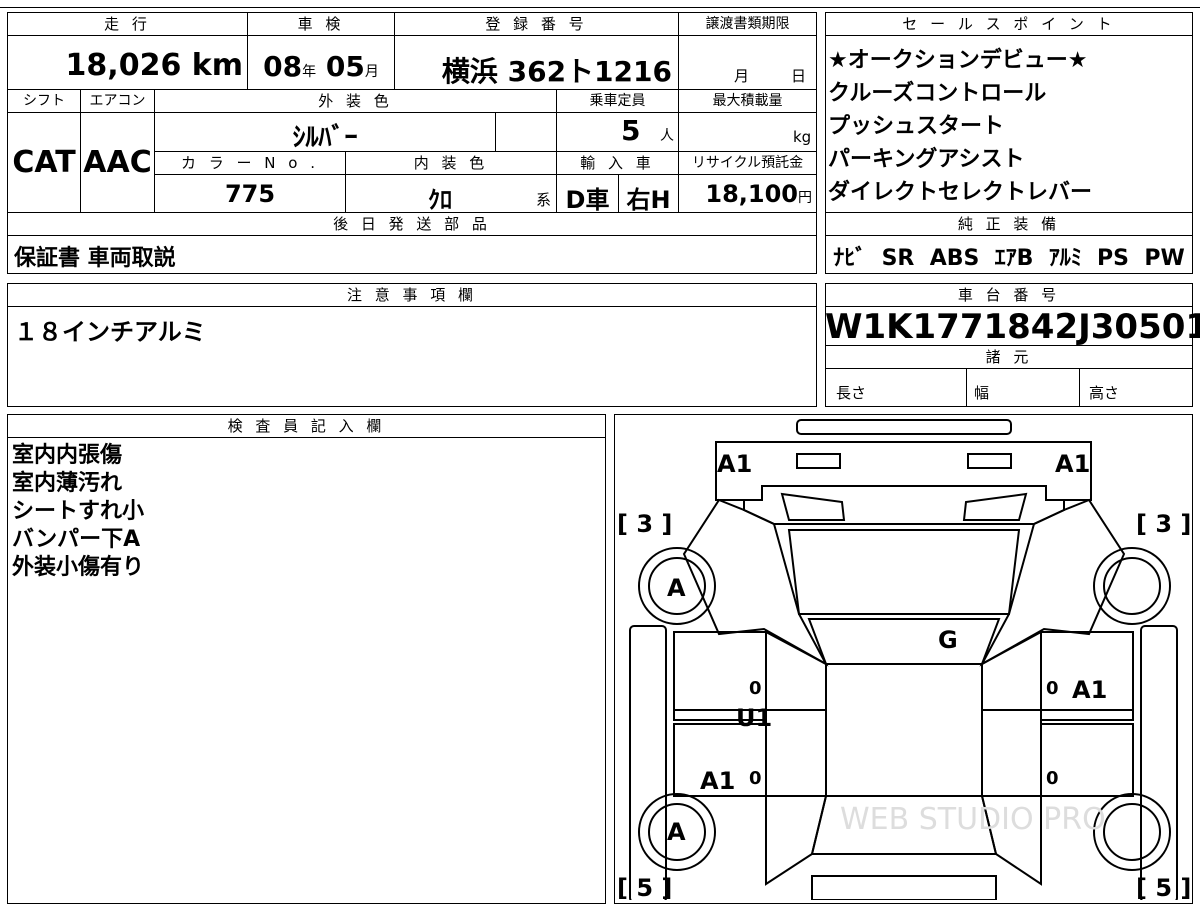 This screenshot has height=904, width=1200. I want to click on inspector-header: 検 査 員 記 入 欄, so click(306, 426).